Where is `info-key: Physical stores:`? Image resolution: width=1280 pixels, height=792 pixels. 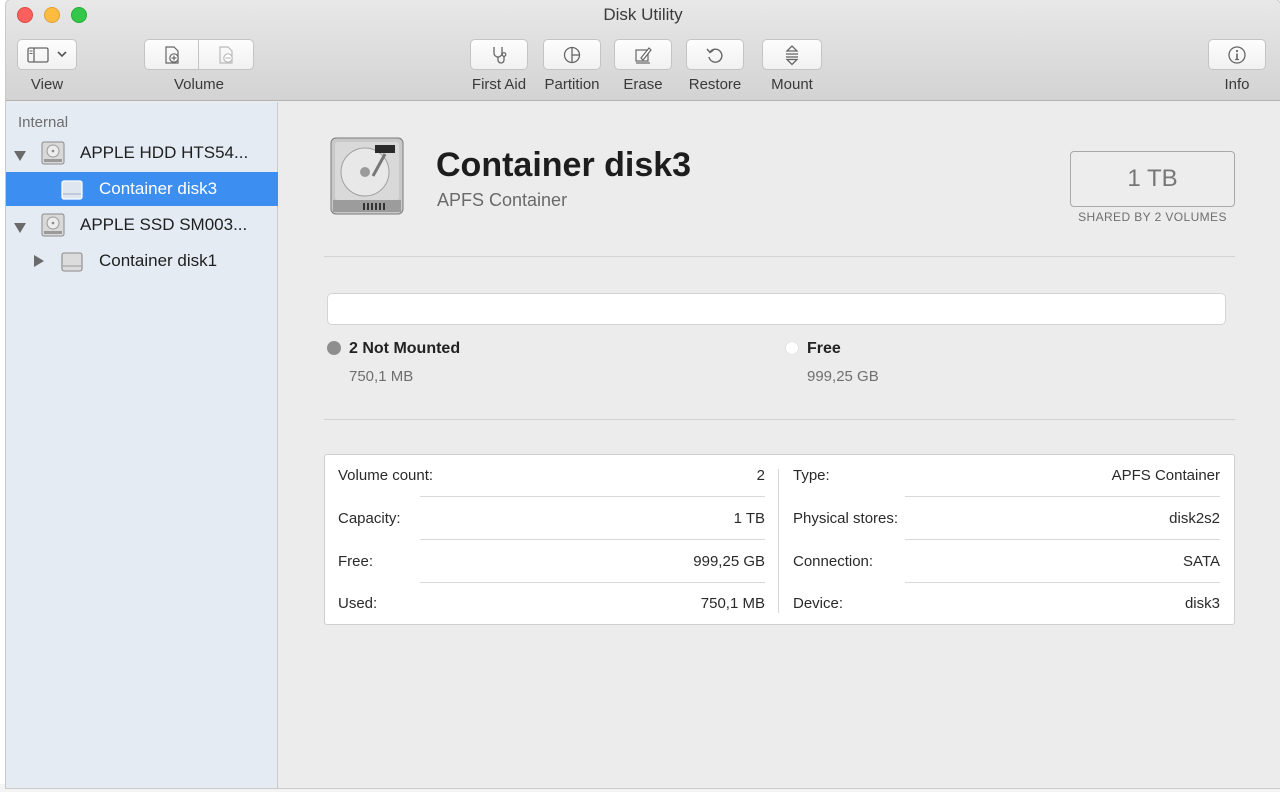
info-key: Physical stores: is located at coordinates (846, 518).